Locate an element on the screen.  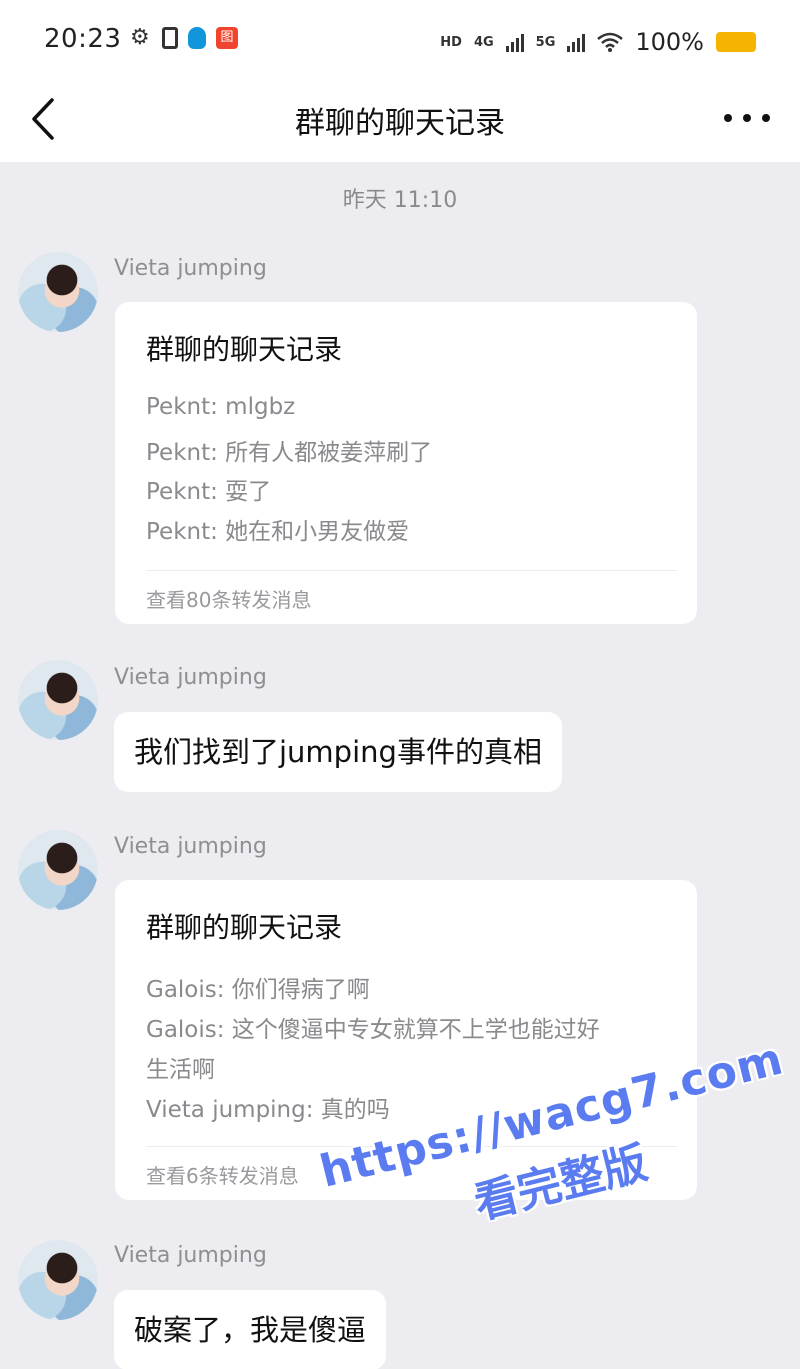
gear-icon: ⚙ is located at coordinates (140, 37).